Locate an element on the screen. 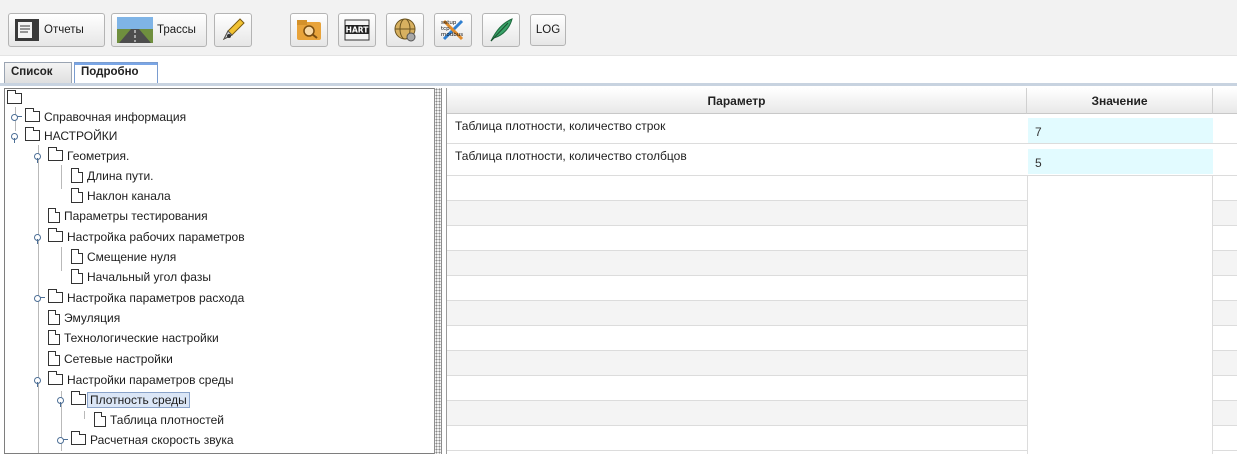 The image size is (1237, 454). log-label: LOG is located at coordinates (548, 30).